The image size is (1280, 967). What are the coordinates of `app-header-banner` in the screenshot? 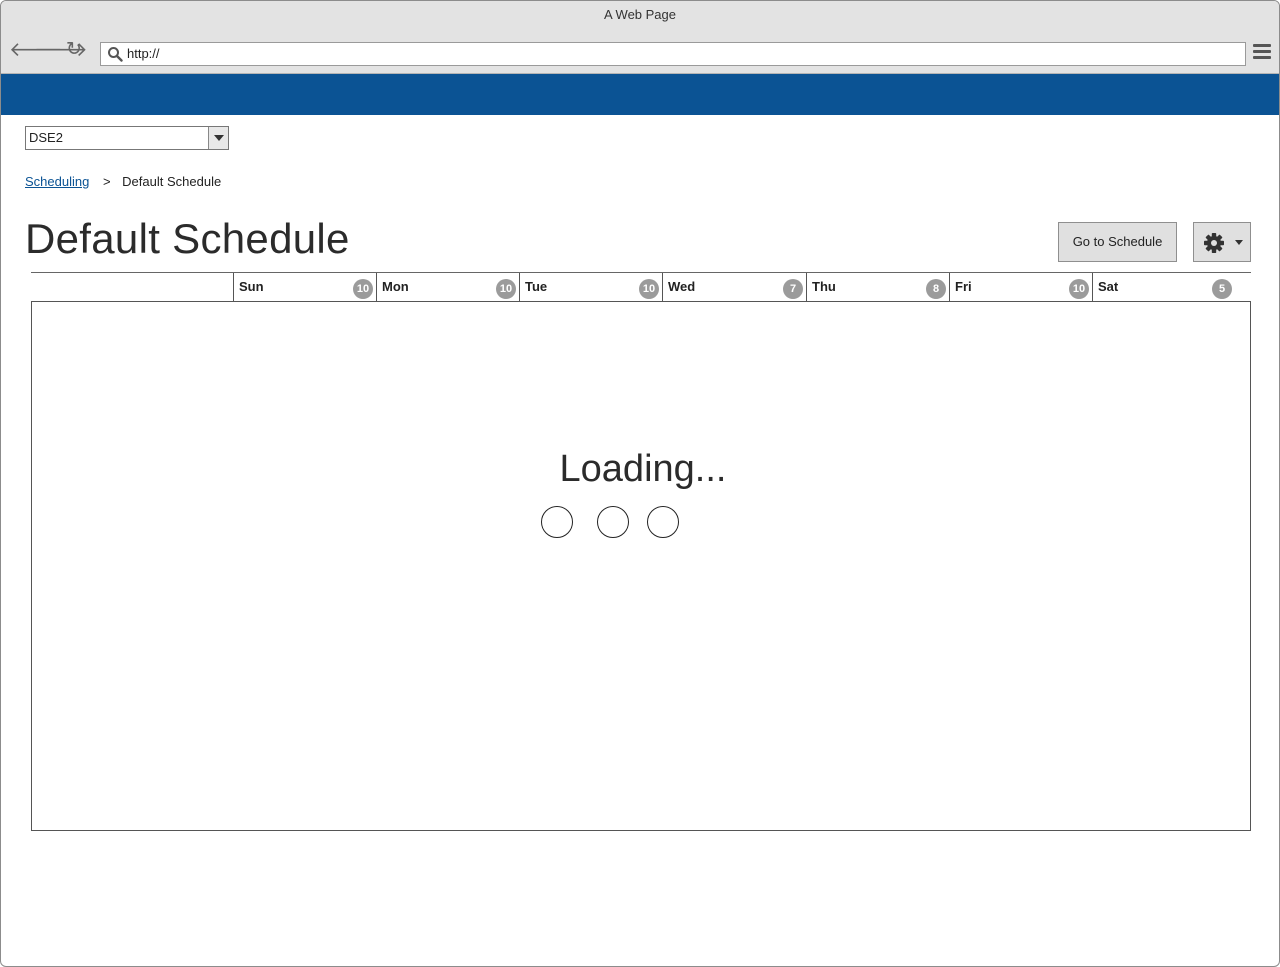 It's located at (640, 94).